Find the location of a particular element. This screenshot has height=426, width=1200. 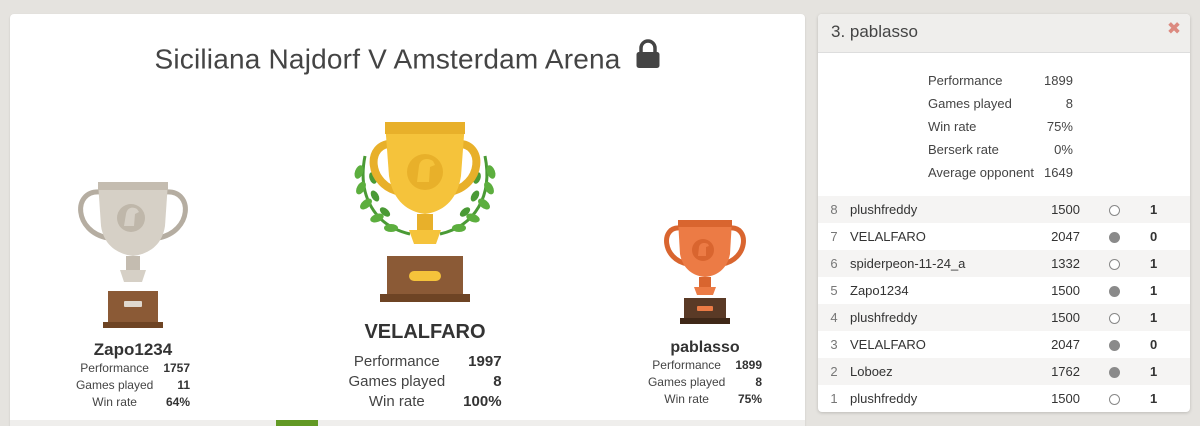

game-row: 2 Loboez 1762 1 is located at coordinates (1004, 371).